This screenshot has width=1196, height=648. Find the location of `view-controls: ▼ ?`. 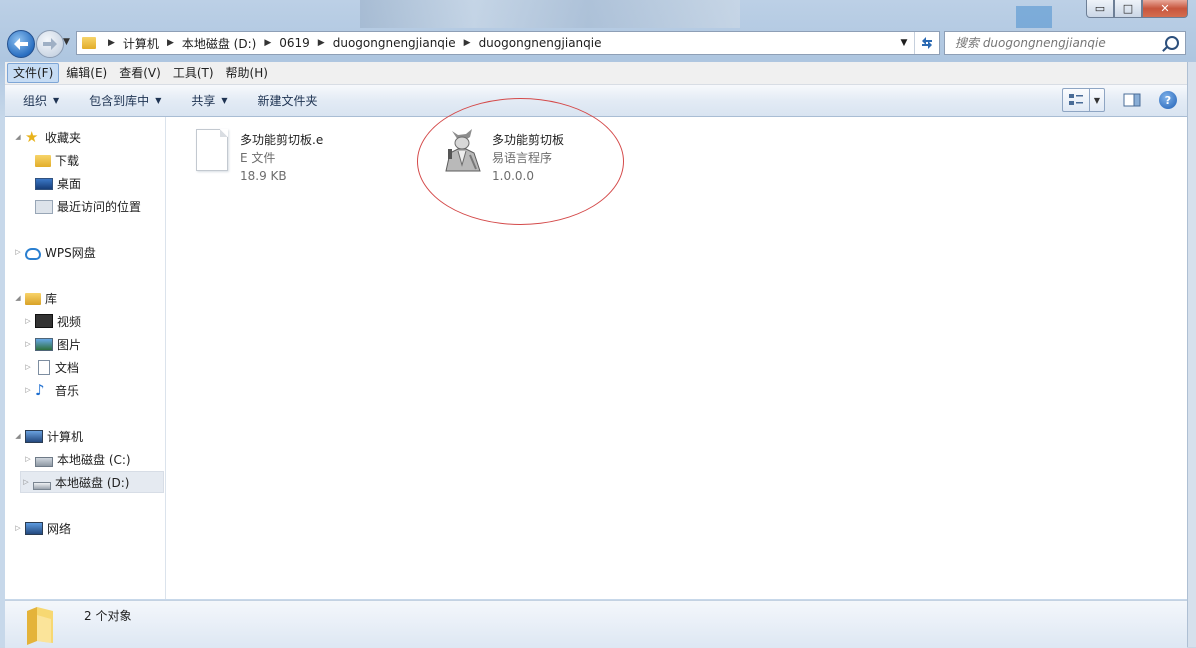

view-controls: ▼ ? is located at coordinates (1119, 100).